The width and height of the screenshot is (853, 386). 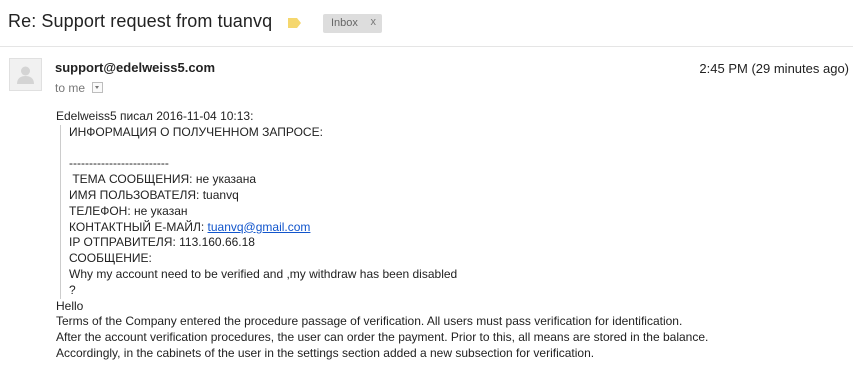 I want to click on contact-email-link: tuanvq@gmail.com, so click(x=259, y=227).